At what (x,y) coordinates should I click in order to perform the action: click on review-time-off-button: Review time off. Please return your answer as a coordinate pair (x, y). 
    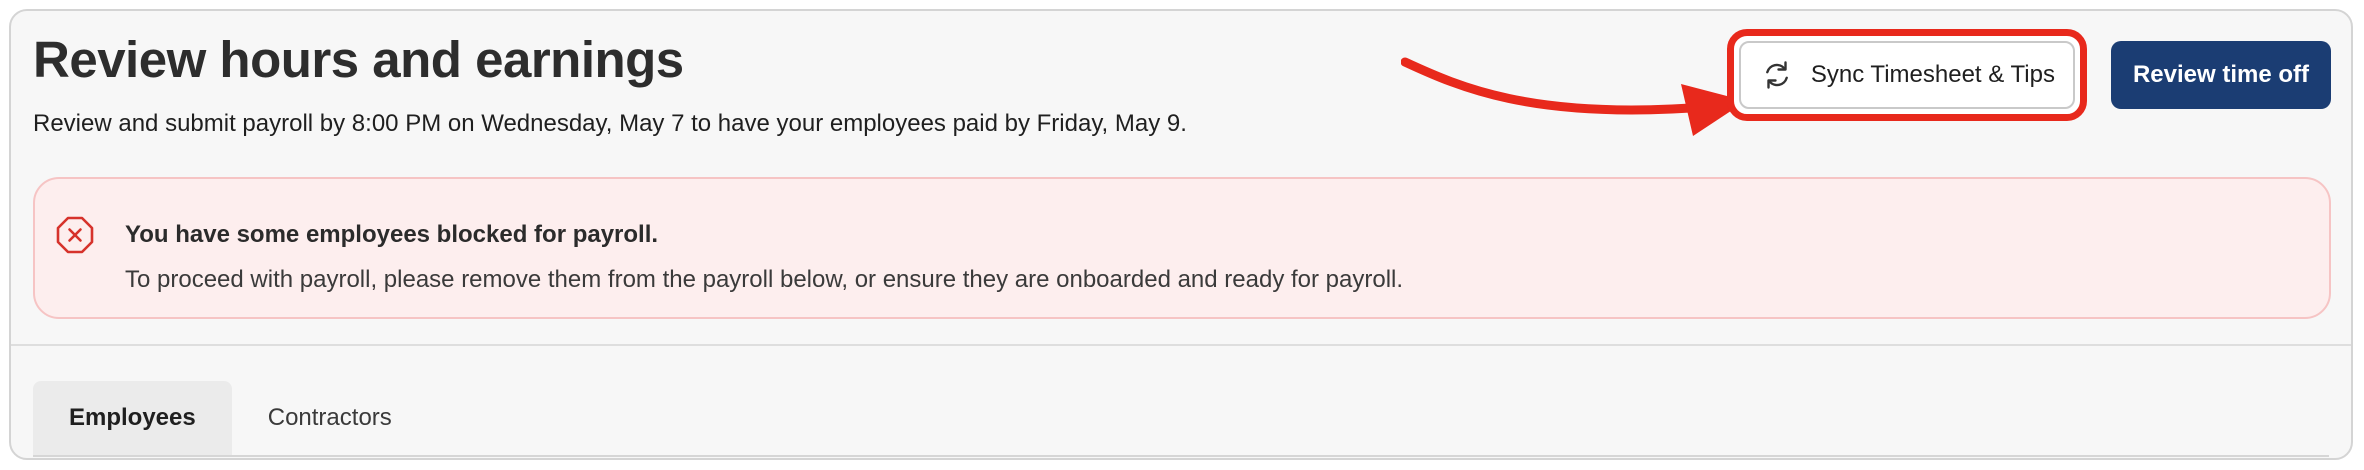
    Looking at the image, I should click on (2220, 75).